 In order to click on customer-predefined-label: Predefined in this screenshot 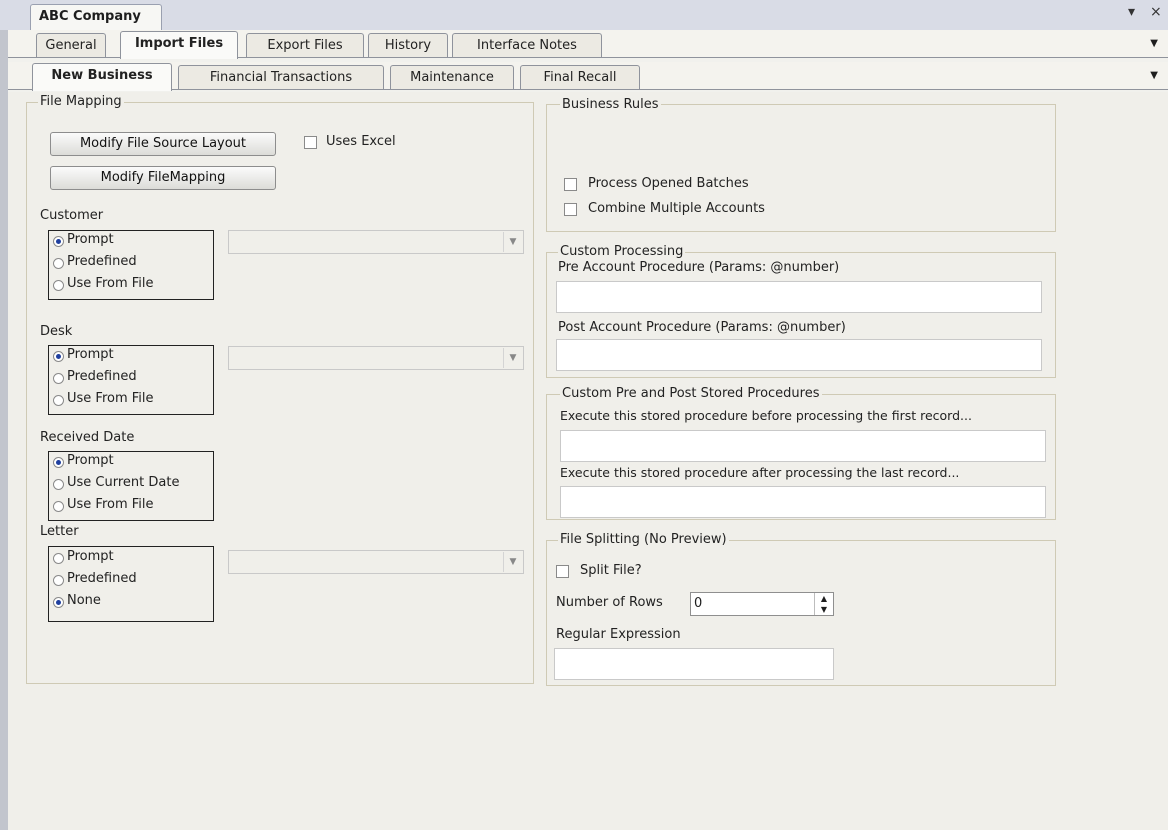, I will do `click(102, 261)`.